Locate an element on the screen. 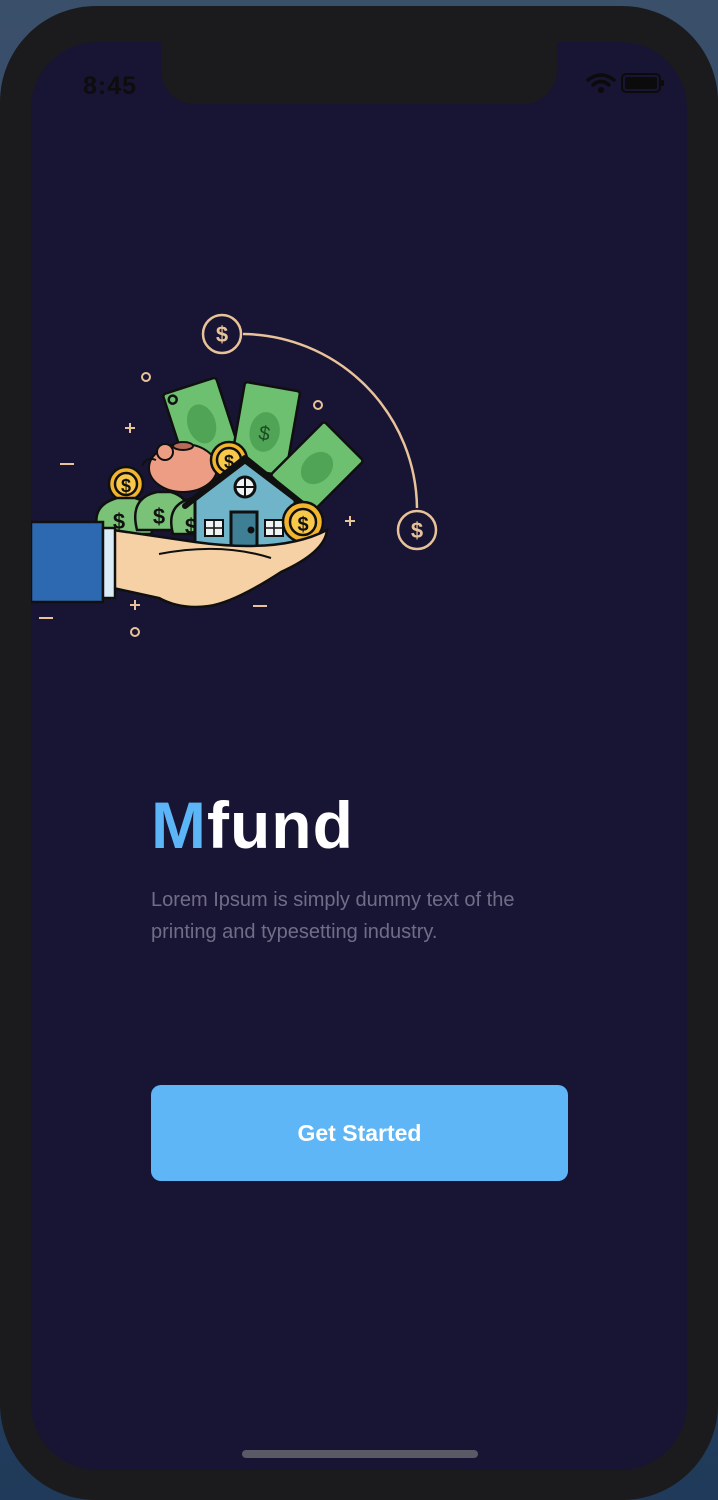 This screenshot has height=1500, width=718. app-logo-text: Mfund is located at coordinates (252, 825).